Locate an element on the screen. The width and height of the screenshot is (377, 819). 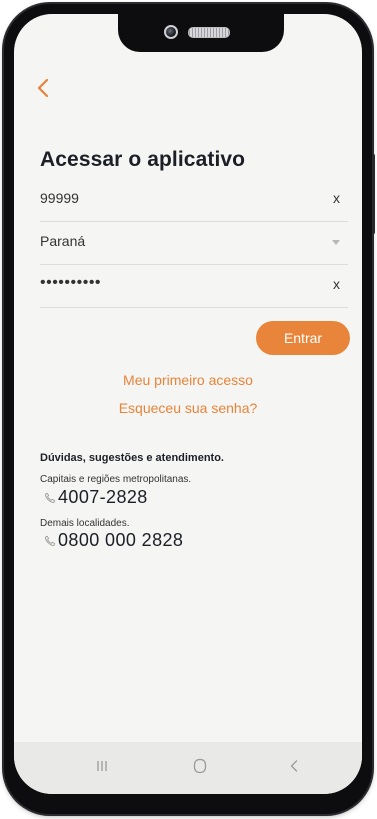
nav-back-icon is located at coordinates (294, 766).